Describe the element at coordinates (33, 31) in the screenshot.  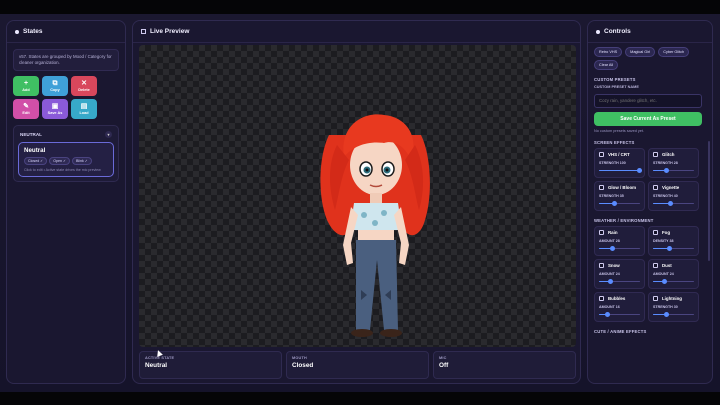
I see `states-panel-title: States` at that location.